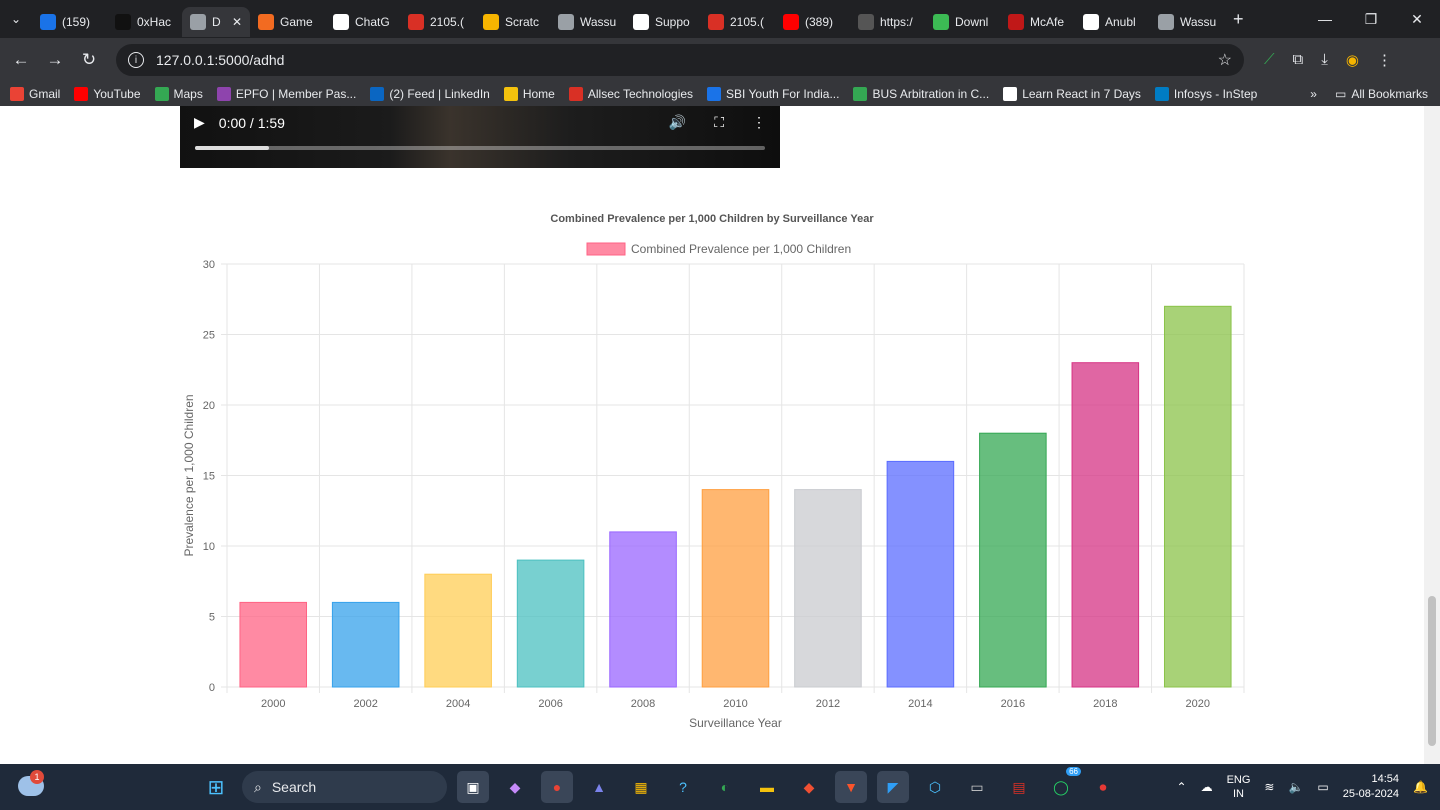 The width and height of the screenshot is (1440, 810). I want to click on tab-title: Scratc, so click(522, 22).